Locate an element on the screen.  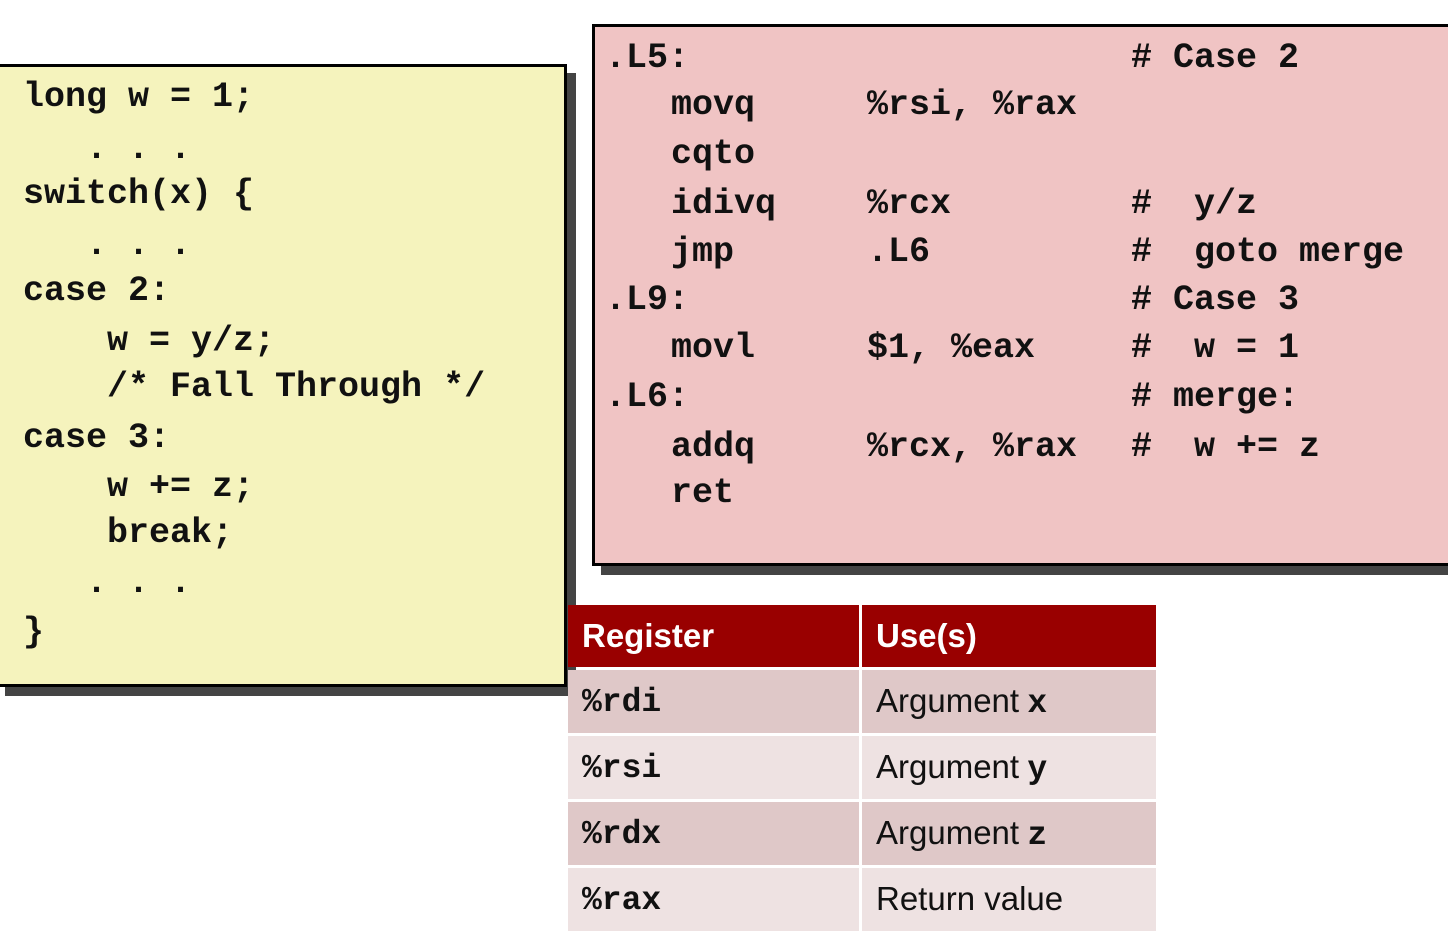
asm-line: jmp .L6 # goto merge is located at coordinates (1021, 252).